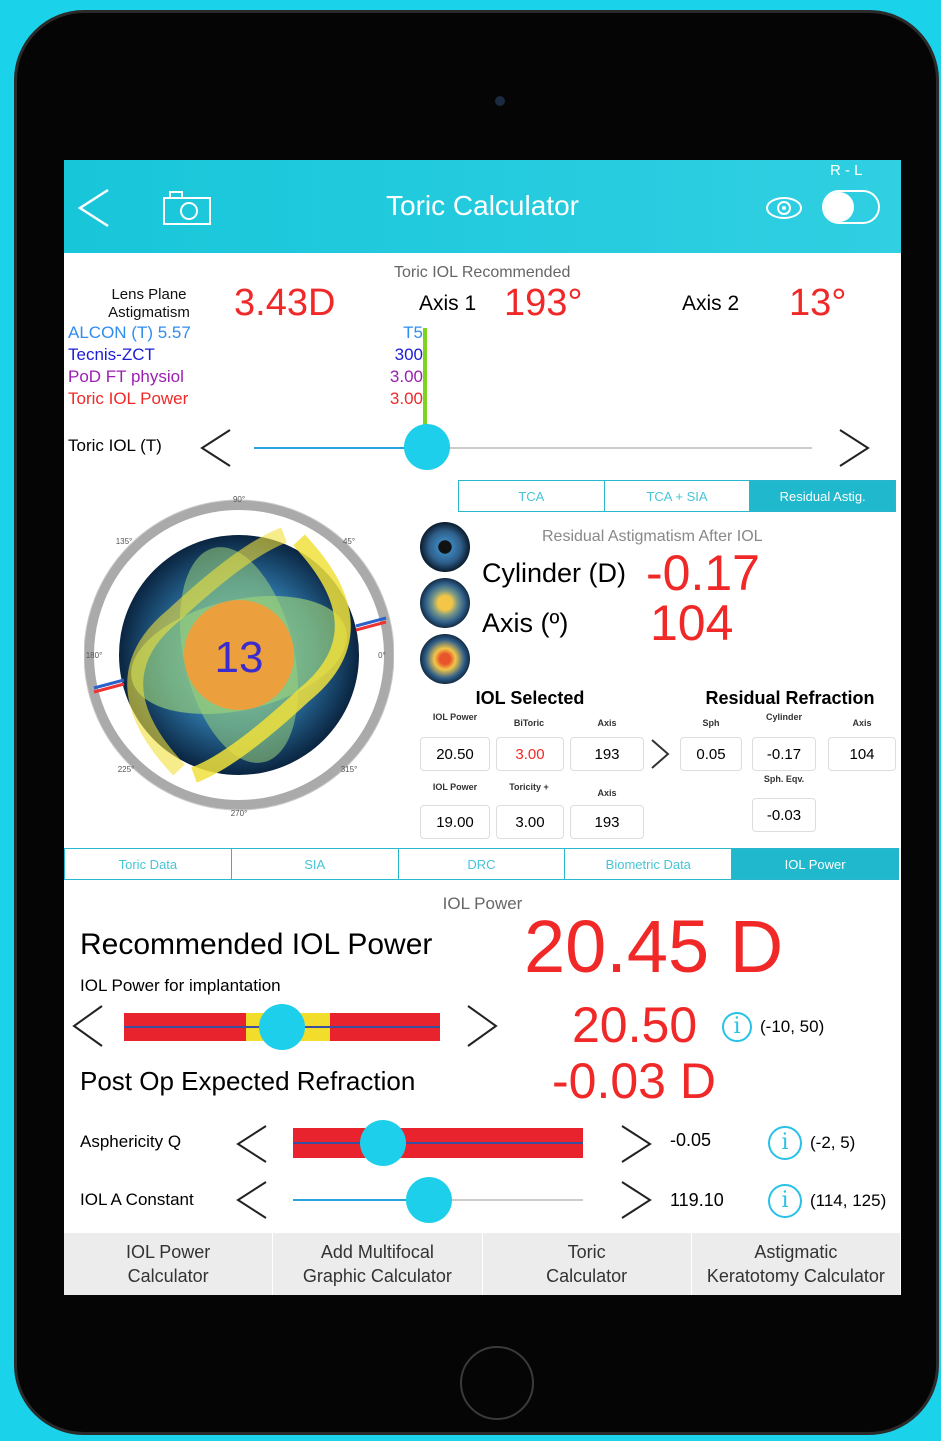 The height and width of the screenshot is (1441, 941). I want to click on header-bitoric: BiToric, so click(529, 723).